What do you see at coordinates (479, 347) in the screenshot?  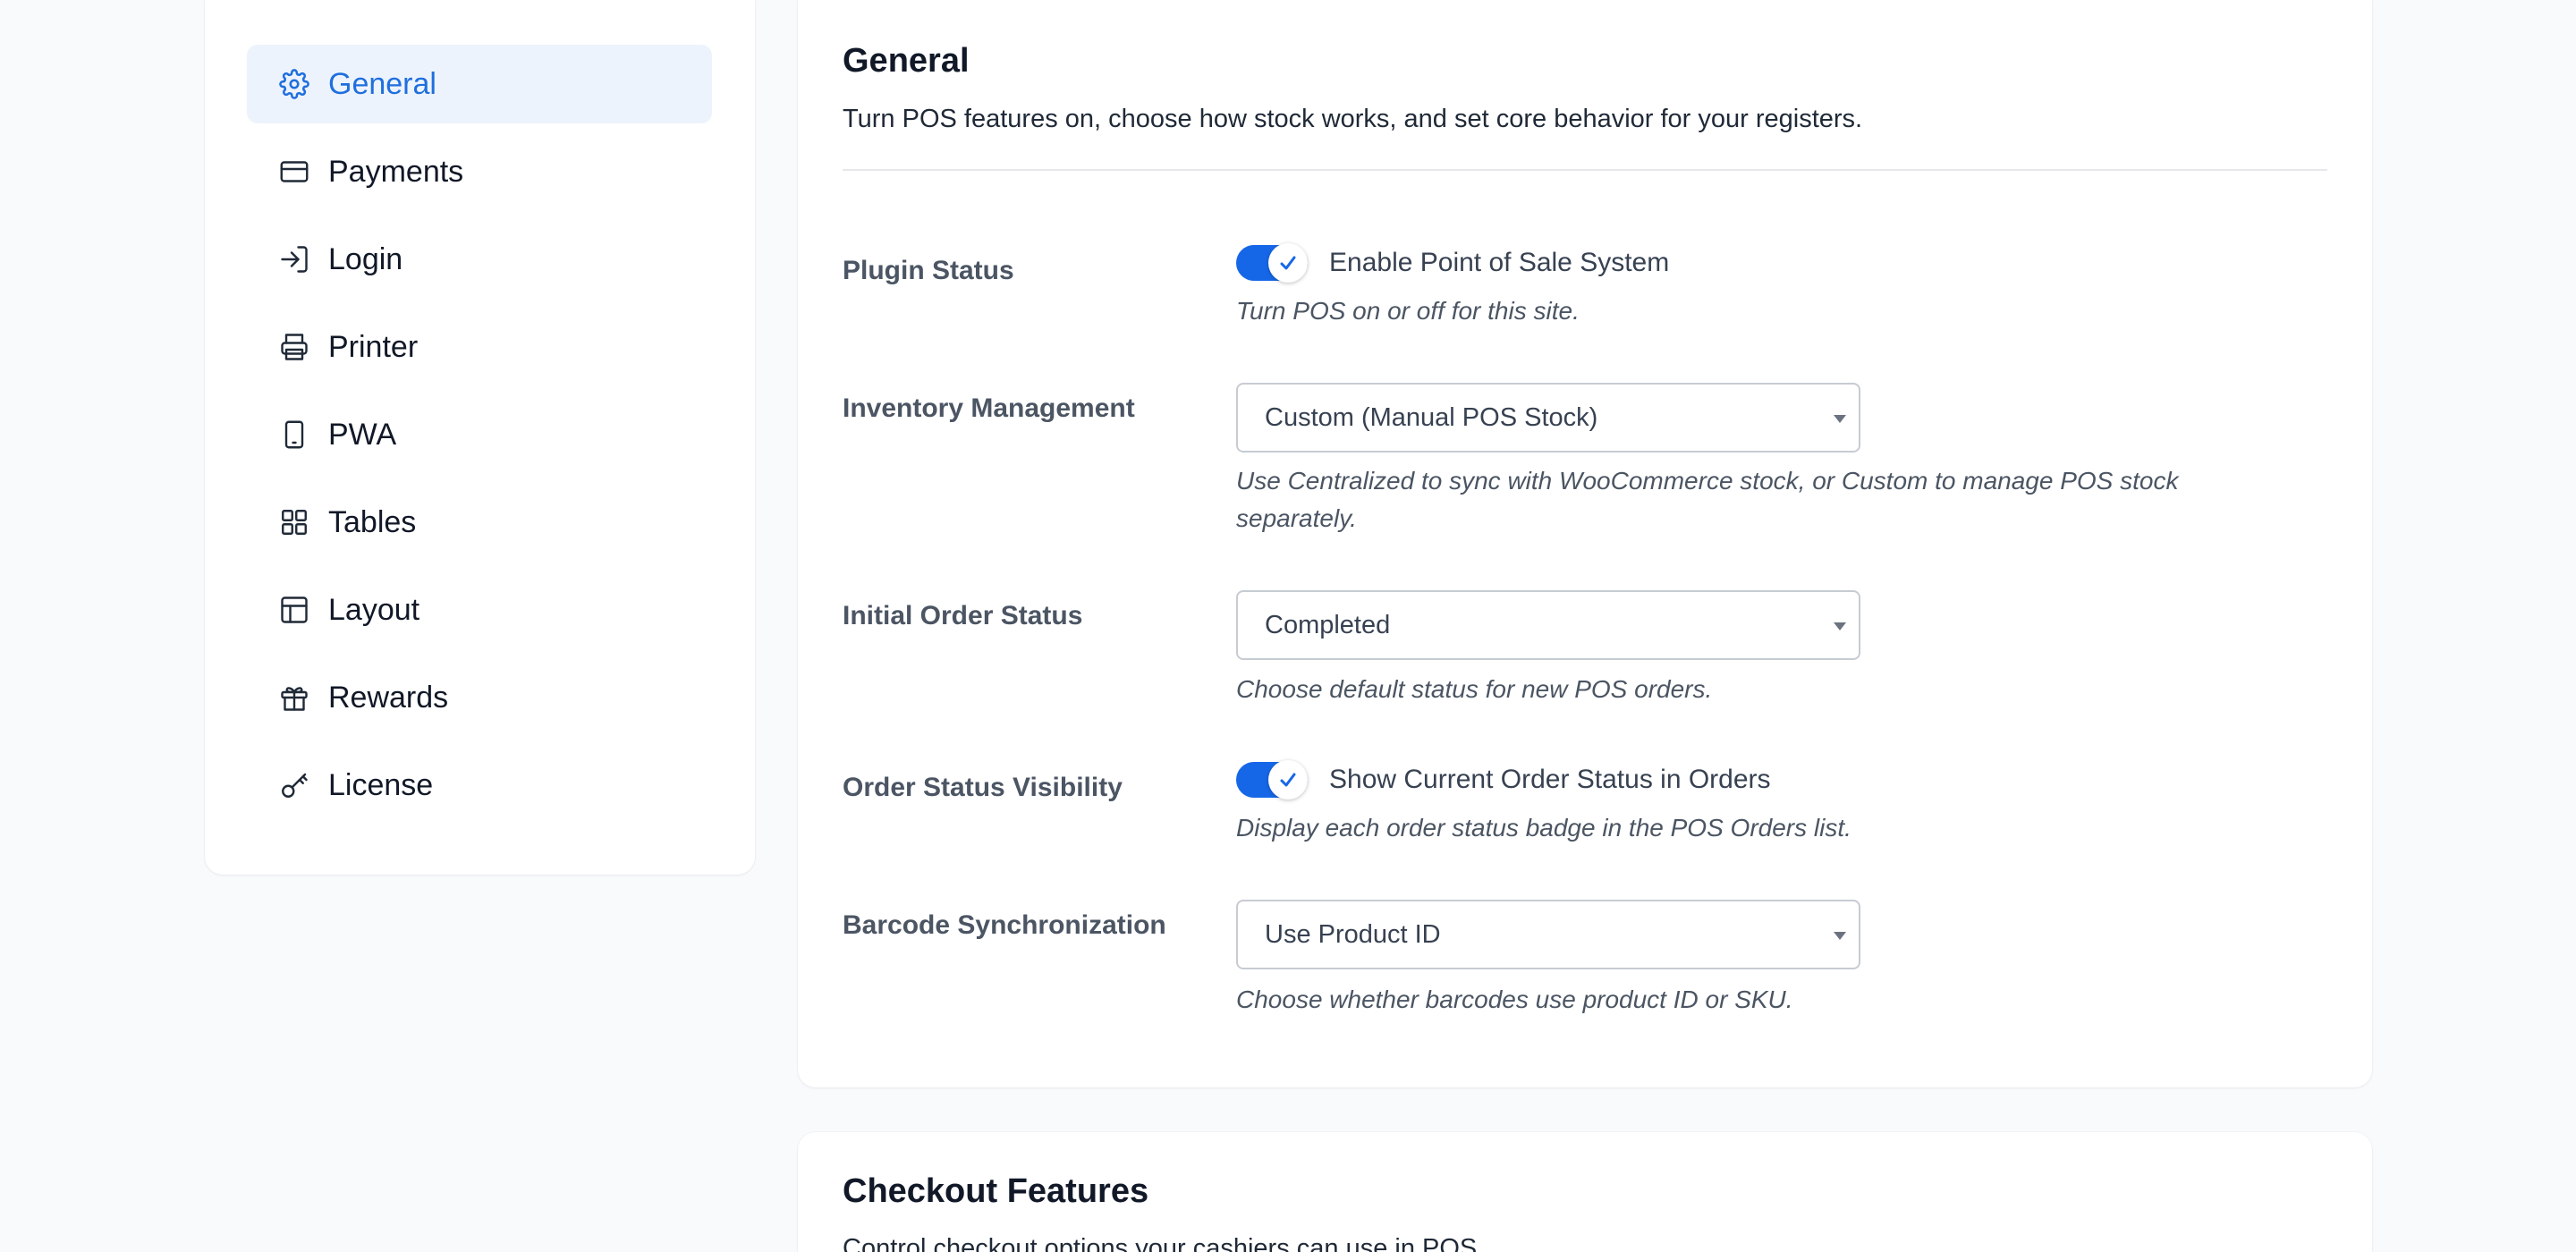 I see `sidebar-item-printer: Printer` at bounding box center [479, 347].